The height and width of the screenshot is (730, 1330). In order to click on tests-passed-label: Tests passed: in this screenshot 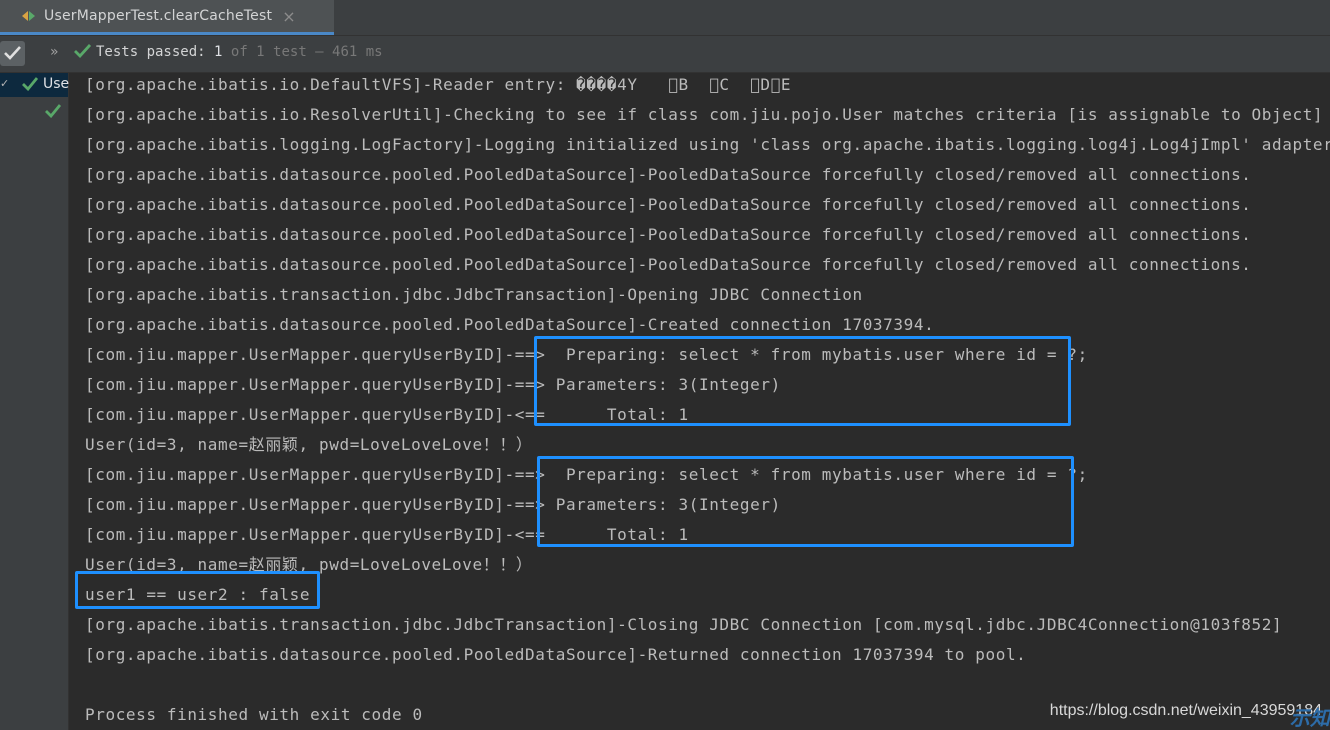, I will do `click(151, 52)`.